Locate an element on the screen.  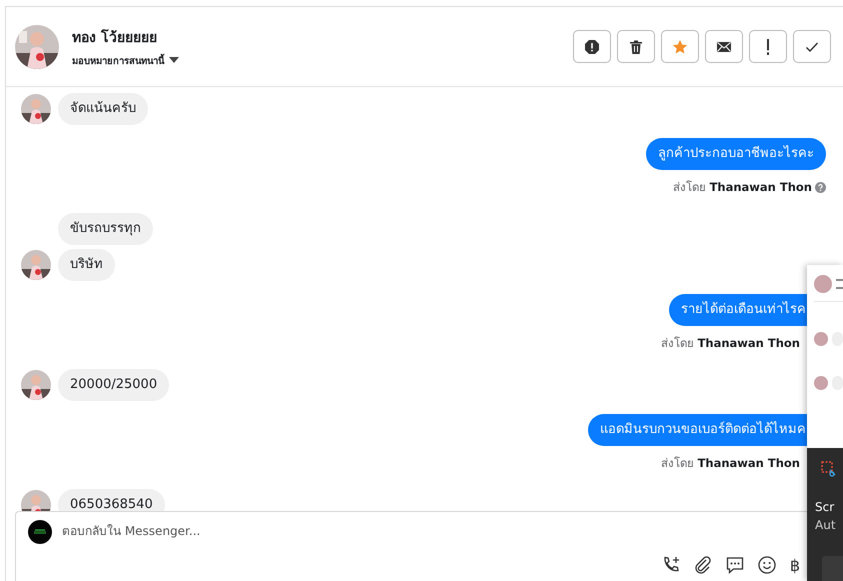
message-bubble: จัดแน้นครับ is located at coordinates (103, 109).